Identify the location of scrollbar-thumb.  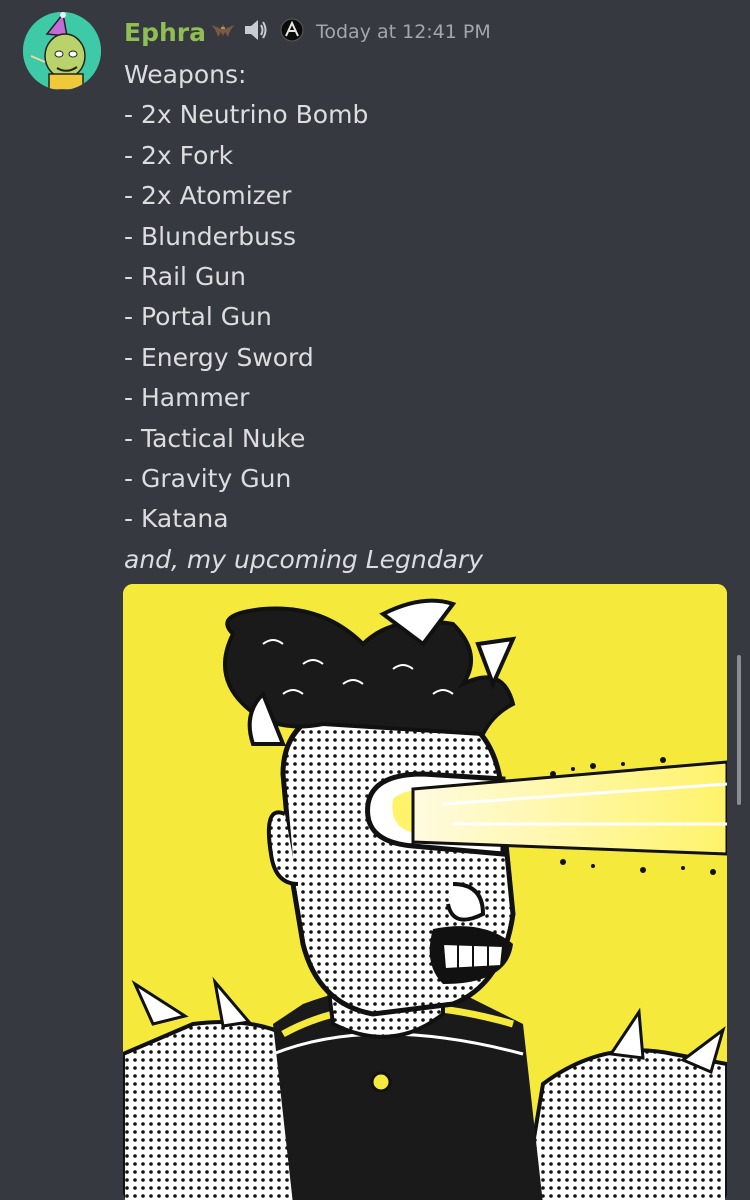
(739, 730).